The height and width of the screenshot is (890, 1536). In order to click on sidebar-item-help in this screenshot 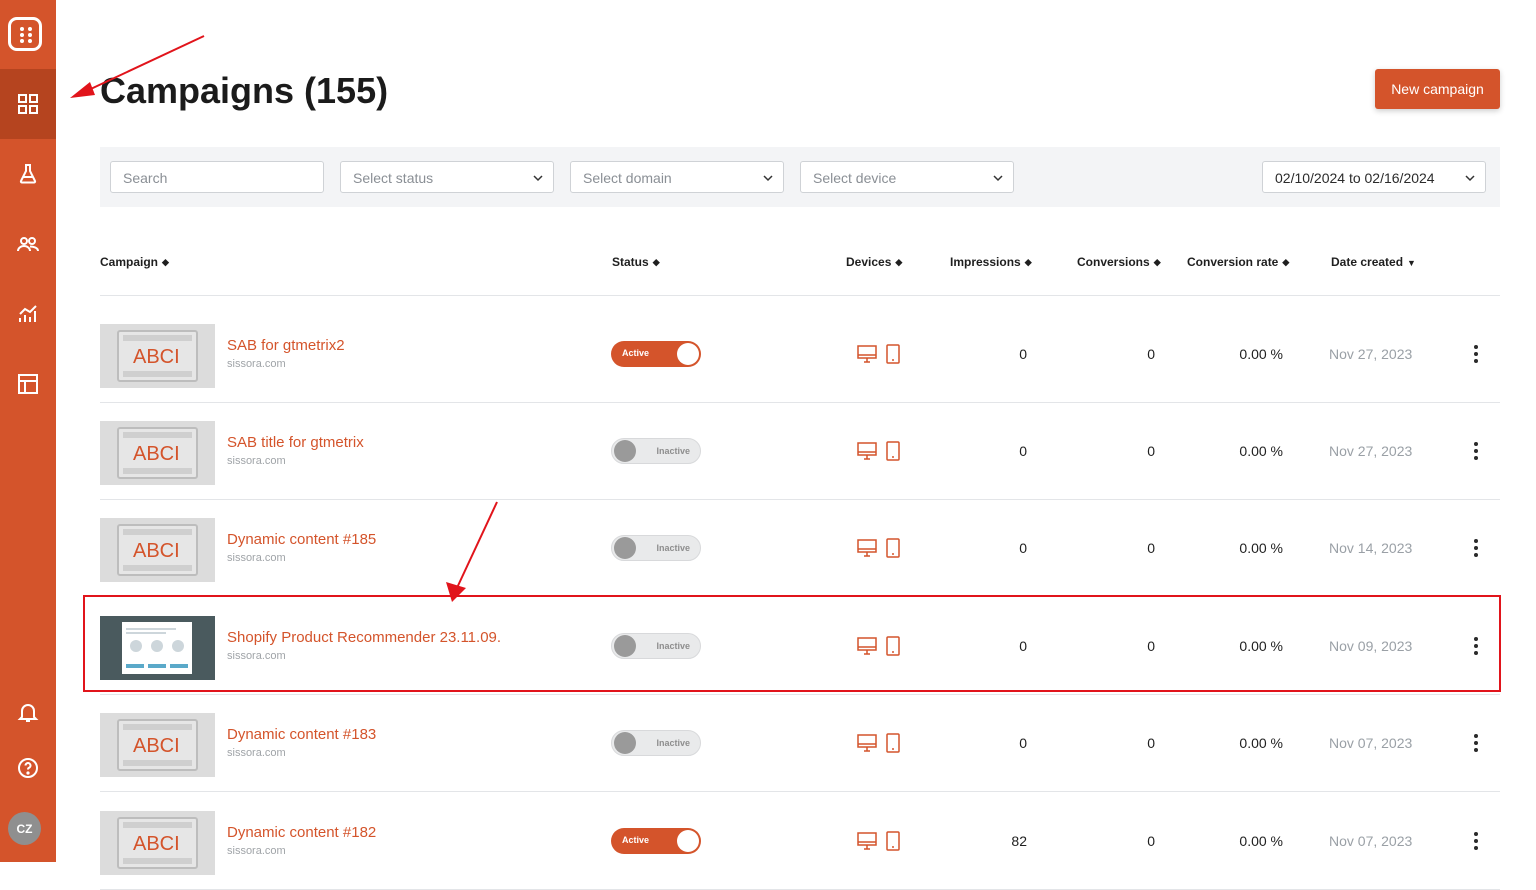, I will do `click(28, 768)`.